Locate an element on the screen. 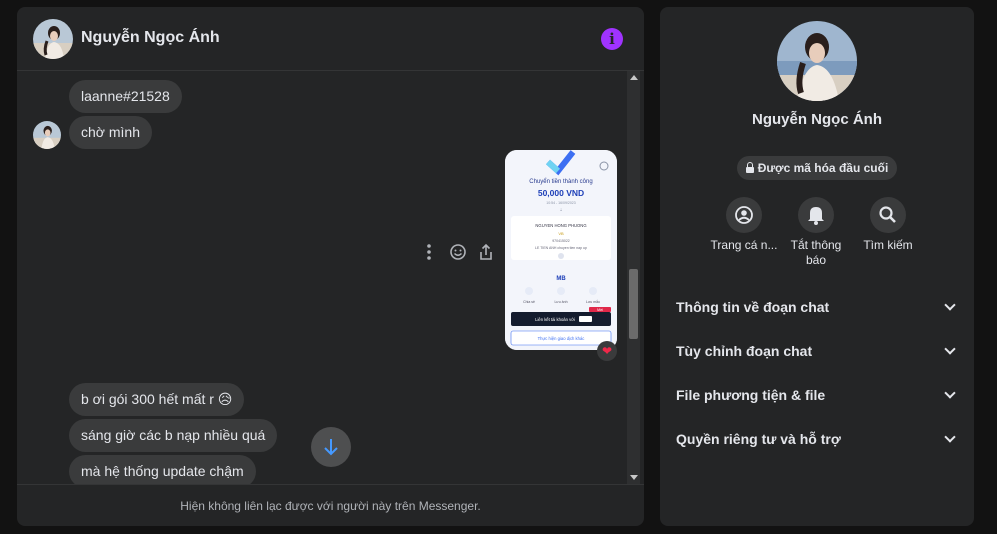 This screenshot has height=534, width=997. encryption-badge: Được mã hóa đầu cuối is located at coordinates (817, 168).